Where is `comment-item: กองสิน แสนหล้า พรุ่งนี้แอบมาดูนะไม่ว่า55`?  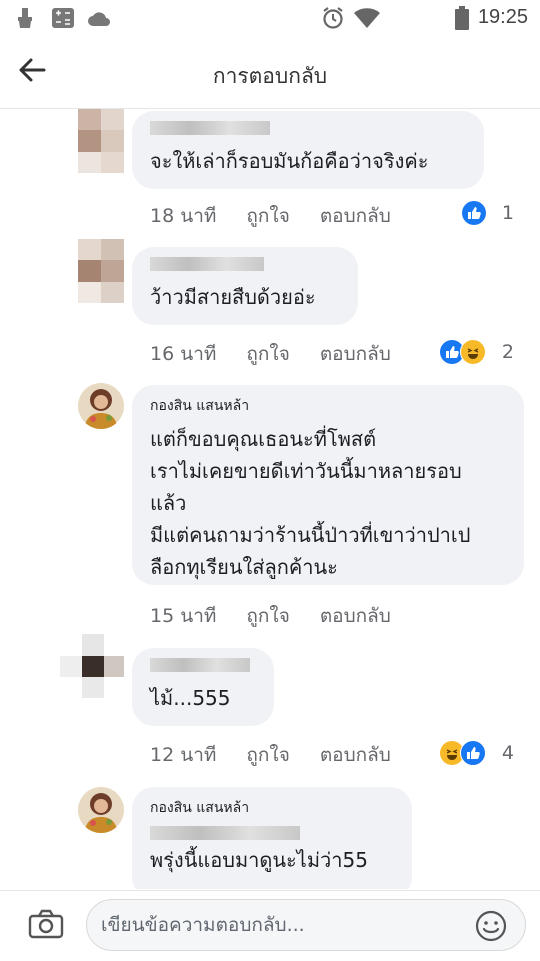
comment-item: กองสิน แสนหล้า พรุ่งนี้แอบมาดูนะไม่ว่า55 is located at coordinates (270, 833).